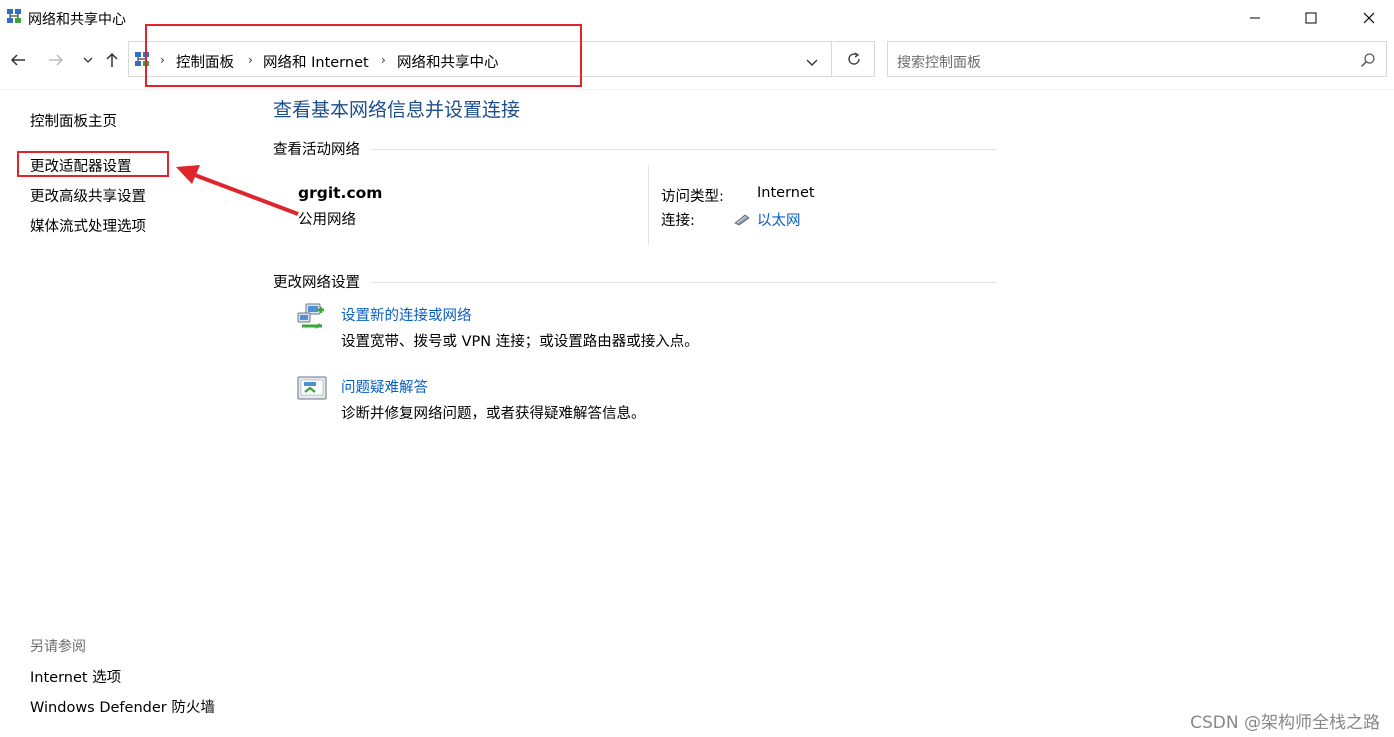 This screenshot has height=737, width=1394. I want to click on toolbar-divider, so click(697, 89).